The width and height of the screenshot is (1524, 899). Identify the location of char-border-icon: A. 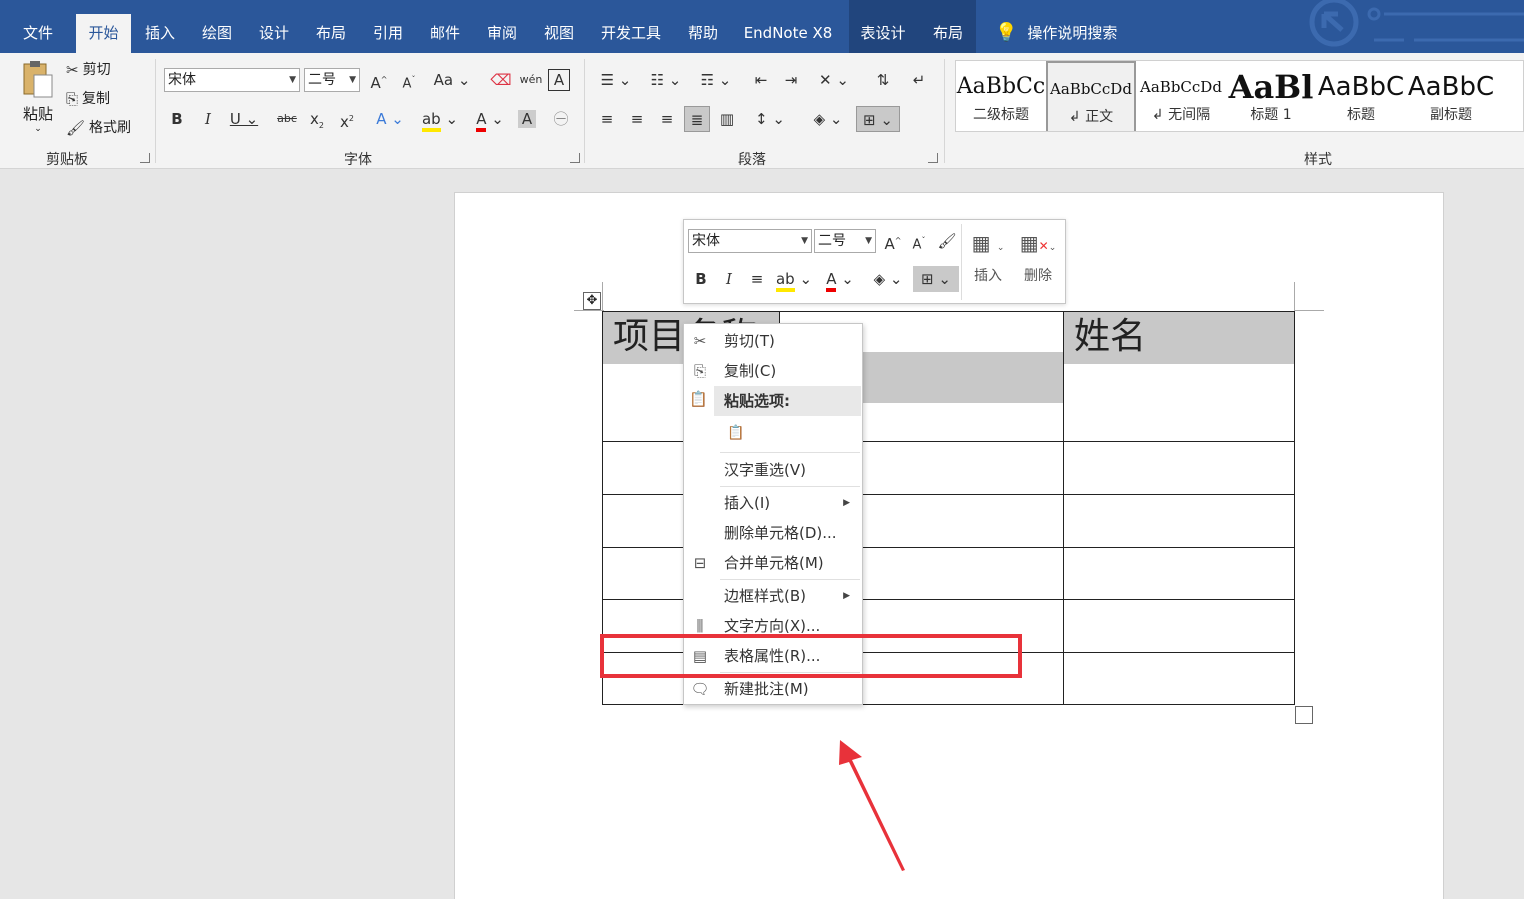
(559, 80).